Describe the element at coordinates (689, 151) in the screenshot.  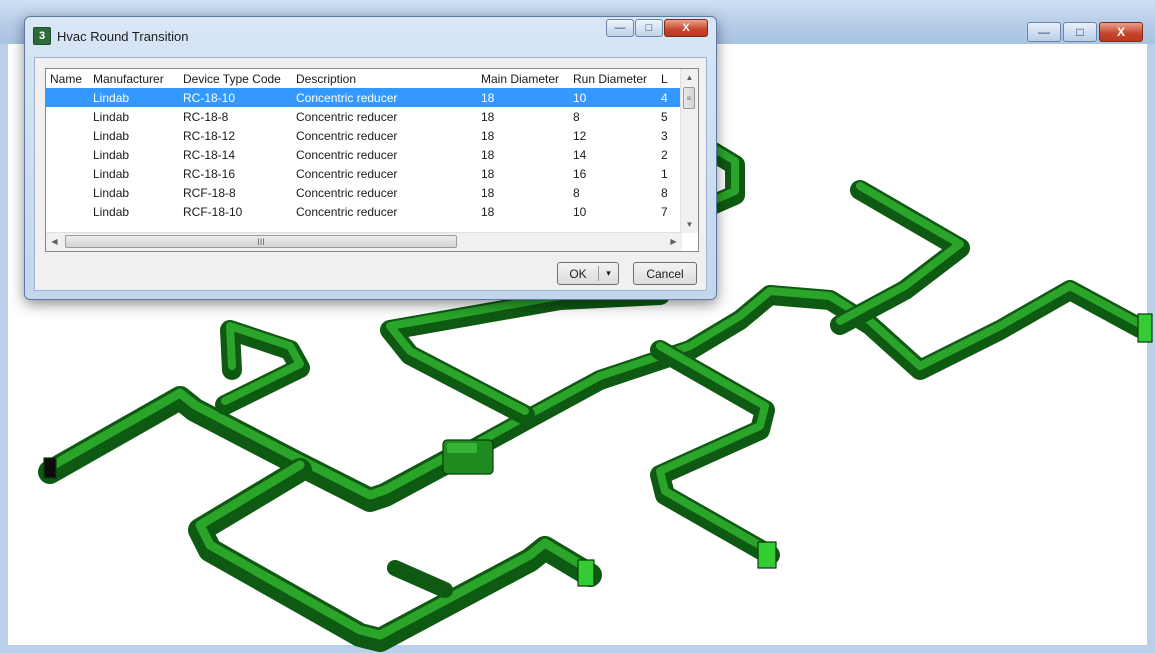
I see `table-vertical-scrollbar: ▲ ≡ ▼` at that location.